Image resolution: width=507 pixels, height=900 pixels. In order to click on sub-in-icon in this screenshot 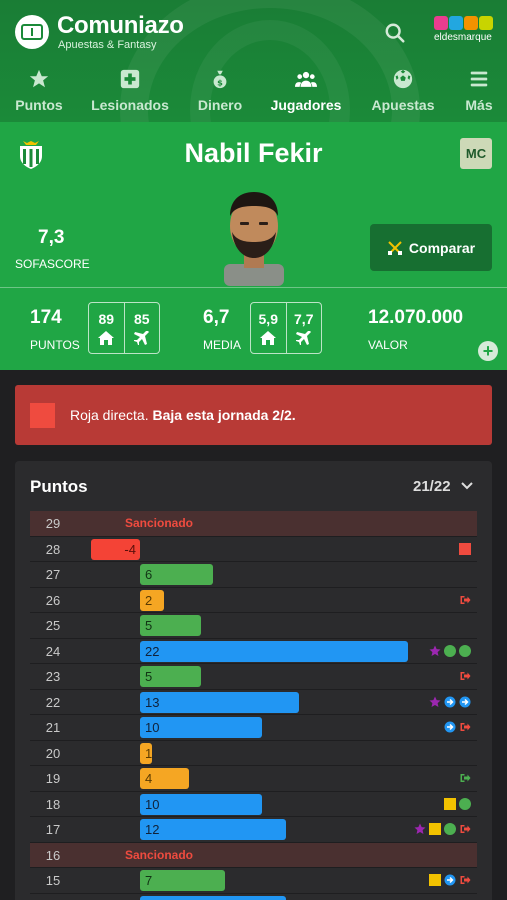, I will do `click(465, 778)`.